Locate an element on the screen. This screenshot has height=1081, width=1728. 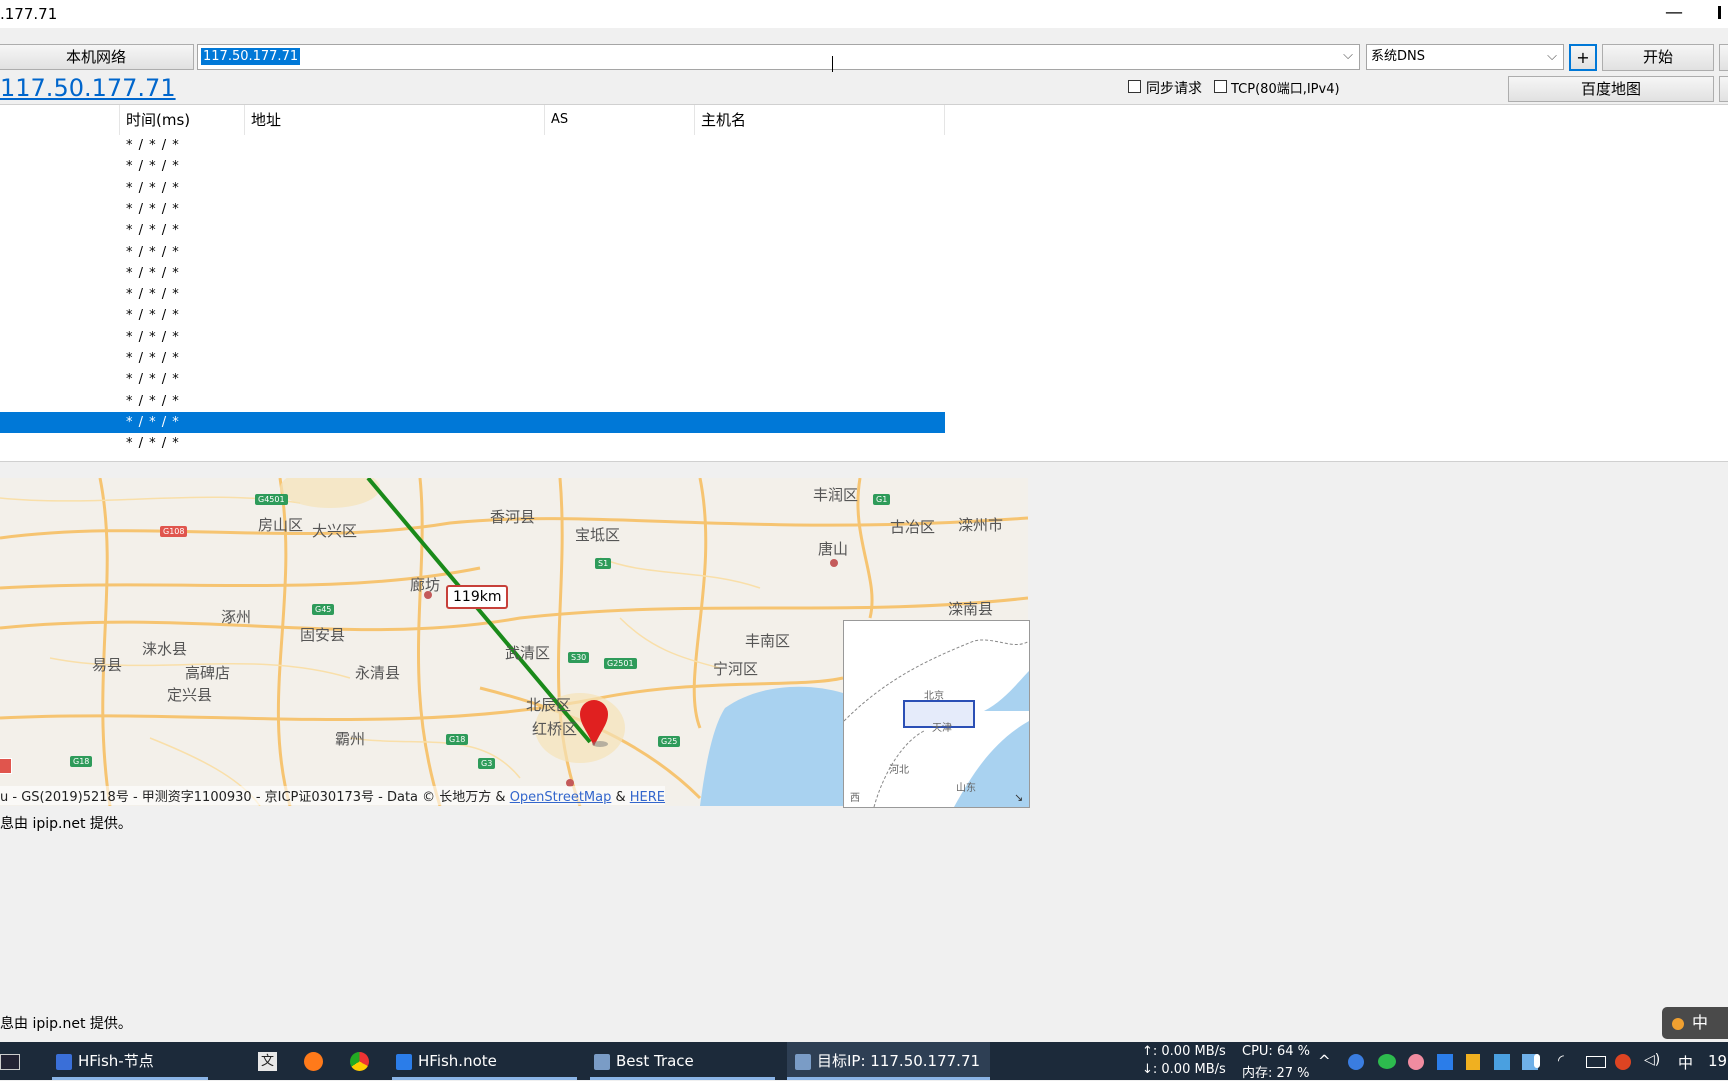
input-language: 中 is located at coordinates (1685, 1062).